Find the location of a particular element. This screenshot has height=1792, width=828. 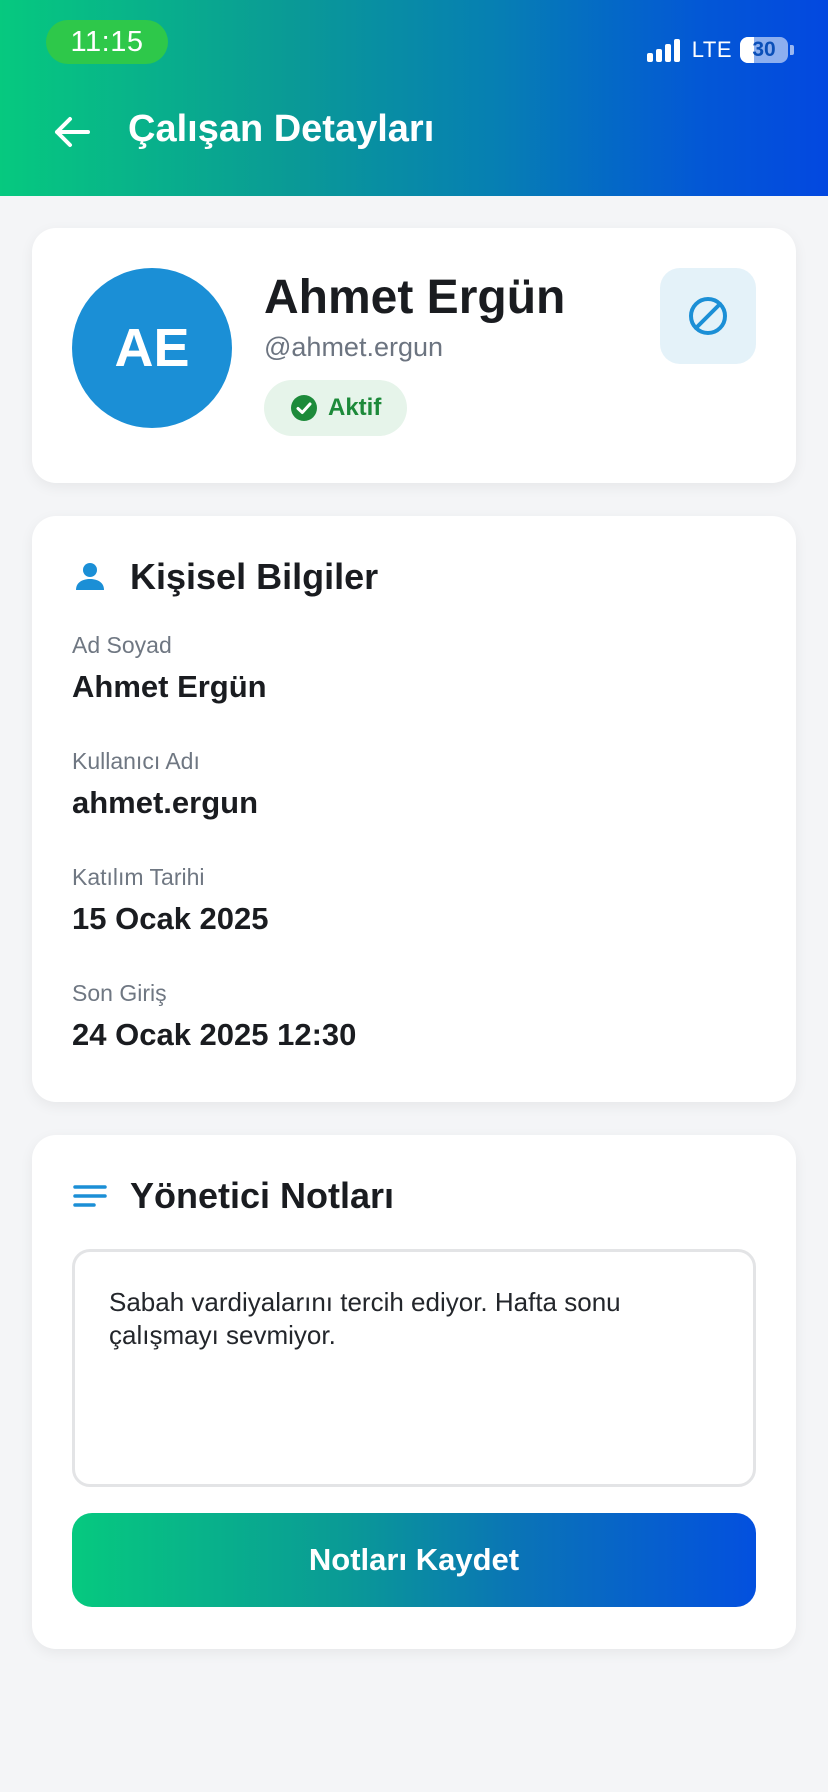

page-title: Çalışan Detayları is located at coordinates (281, 129).